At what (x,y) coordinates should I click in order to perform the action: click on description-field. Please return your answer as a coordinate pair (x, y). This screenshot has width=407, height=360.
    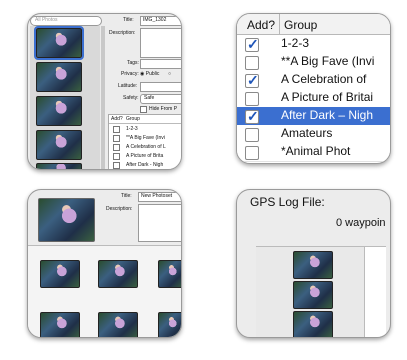
    Looking at the image, I should click on (160, 43).